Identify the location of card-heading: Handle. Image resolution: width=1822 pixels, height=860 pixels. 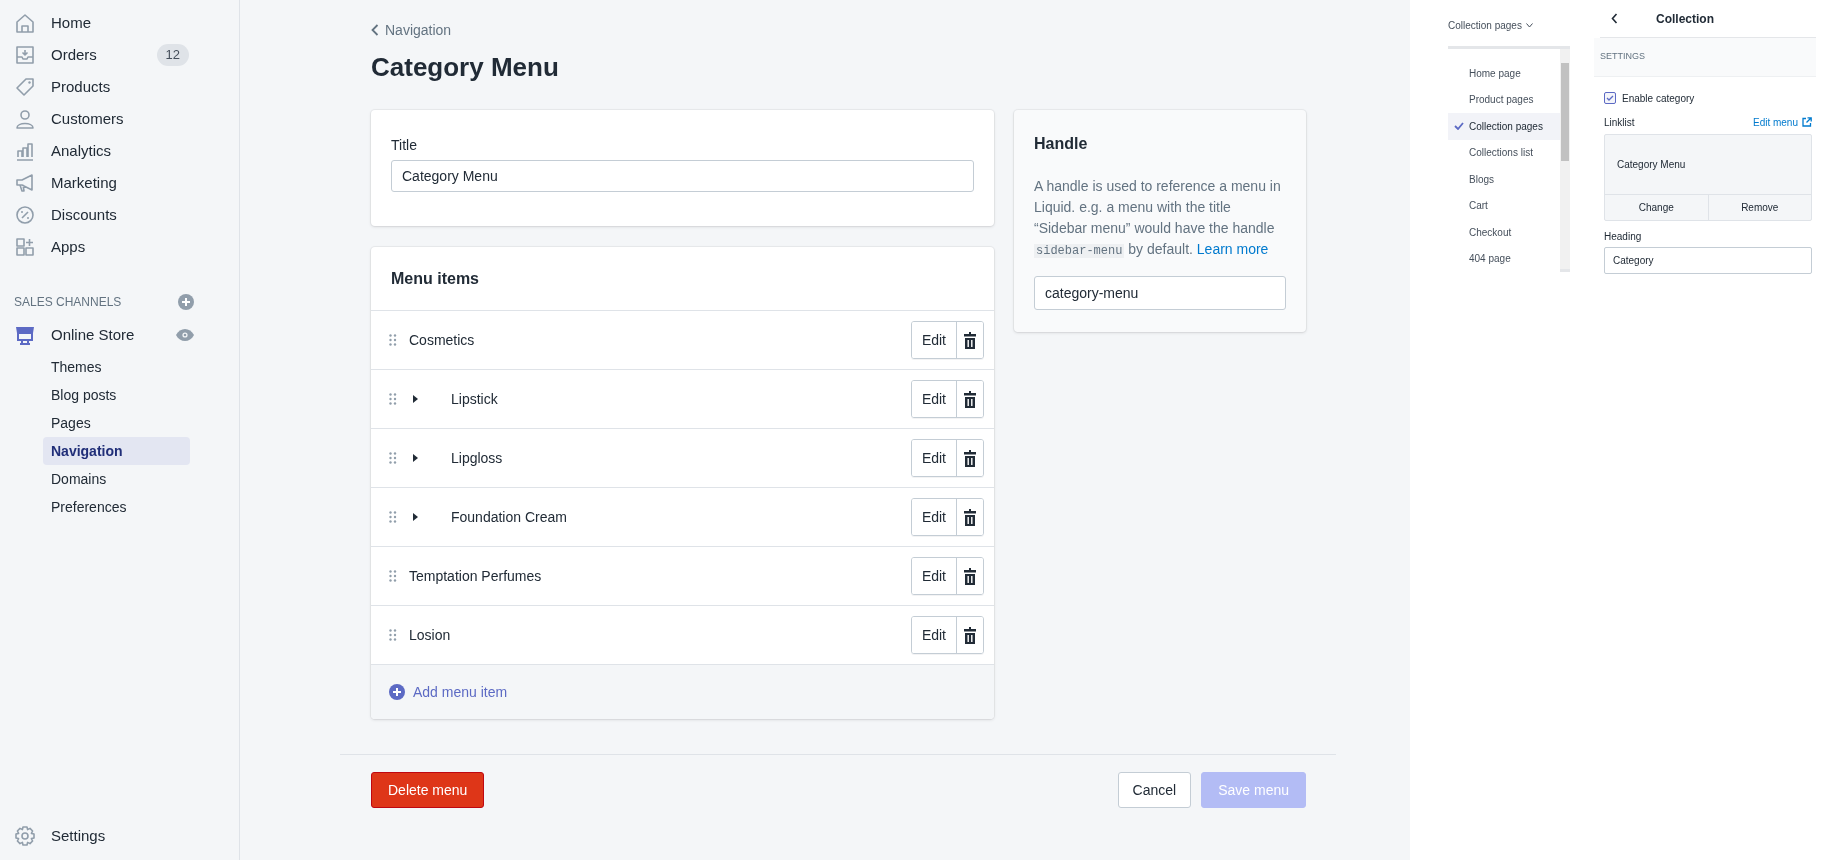
(1061, 144).